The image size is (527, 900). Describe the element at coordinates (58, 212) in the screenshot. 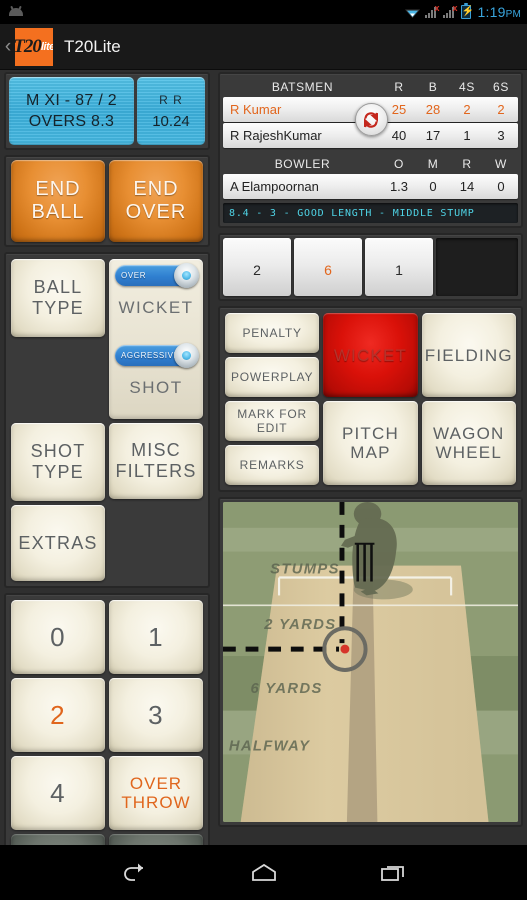

I see `end-ball-line2: BALL` at that location.